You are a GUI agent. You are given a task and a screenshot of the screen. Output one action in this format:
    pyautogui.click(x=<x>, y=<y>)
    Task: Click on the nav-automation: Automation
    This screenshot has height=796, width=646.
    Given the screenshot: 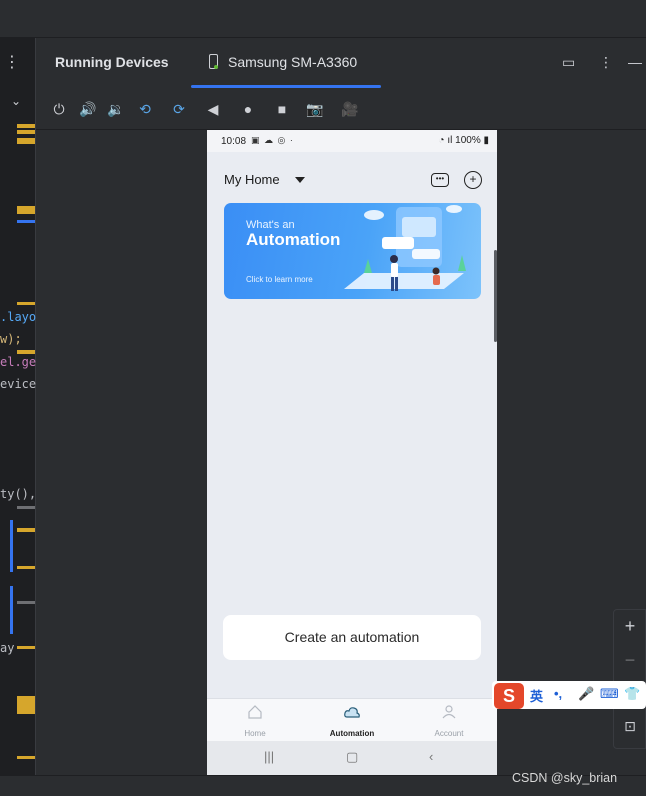 What is the action you would take?
    pyautogui.click(x=352, y=720)
    